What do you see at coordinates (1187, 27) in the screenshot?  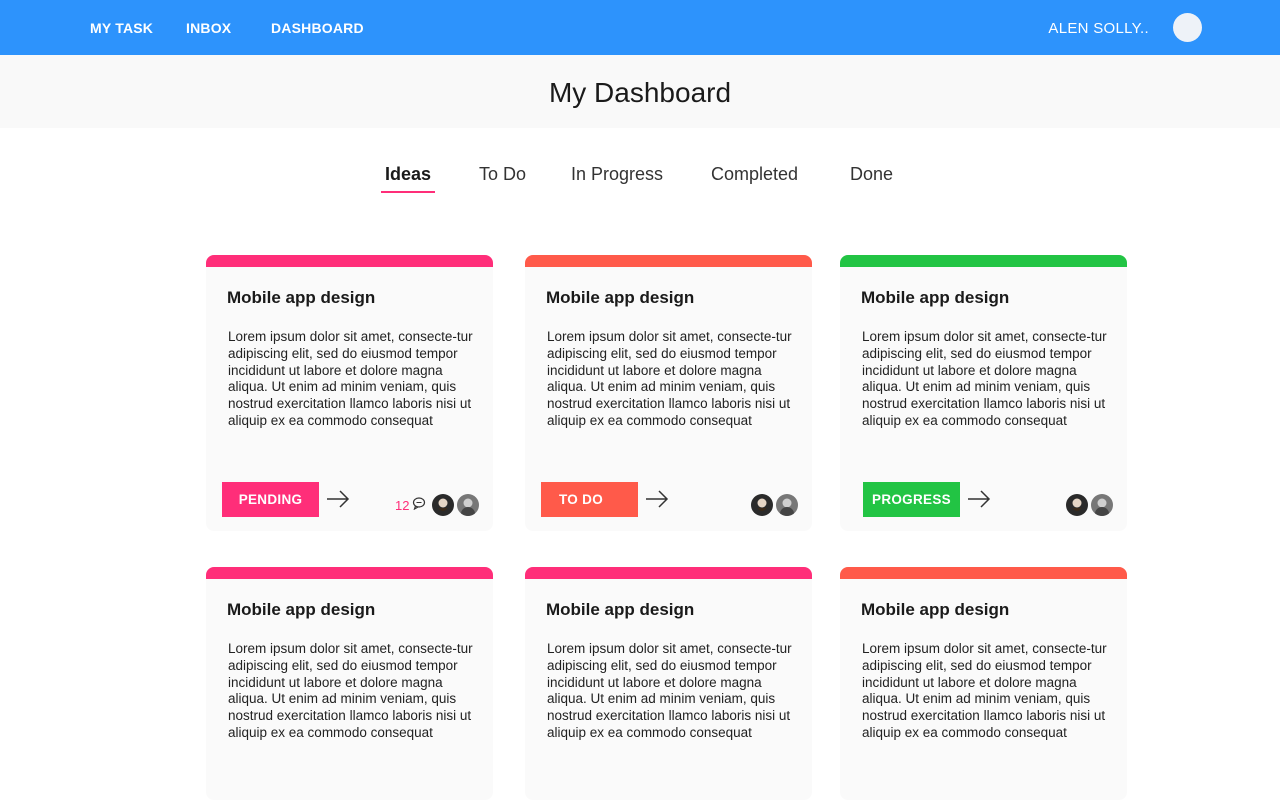 I see `user-avatar` at bounding box center [1187, 27].